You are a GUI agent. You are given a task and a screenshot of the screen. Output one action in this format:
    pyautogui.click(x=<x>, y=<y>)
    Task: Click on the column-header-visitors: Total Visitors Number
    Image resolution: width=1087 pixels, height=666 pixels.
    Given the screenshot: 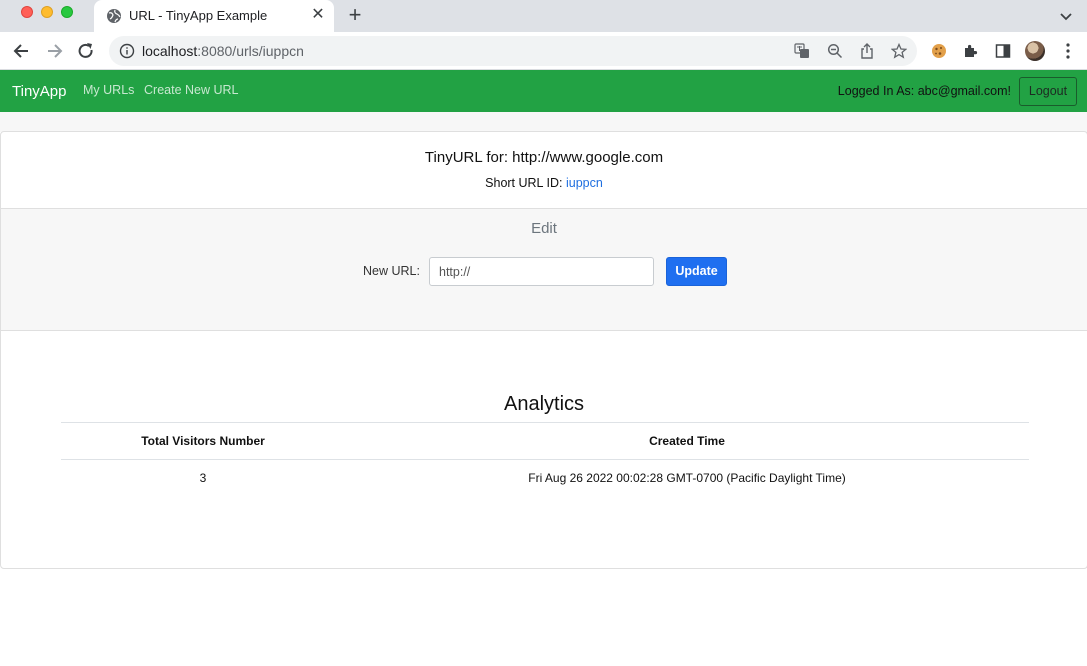 What is the action you would take?
    pyautogui.click(x=203, y=441)
    